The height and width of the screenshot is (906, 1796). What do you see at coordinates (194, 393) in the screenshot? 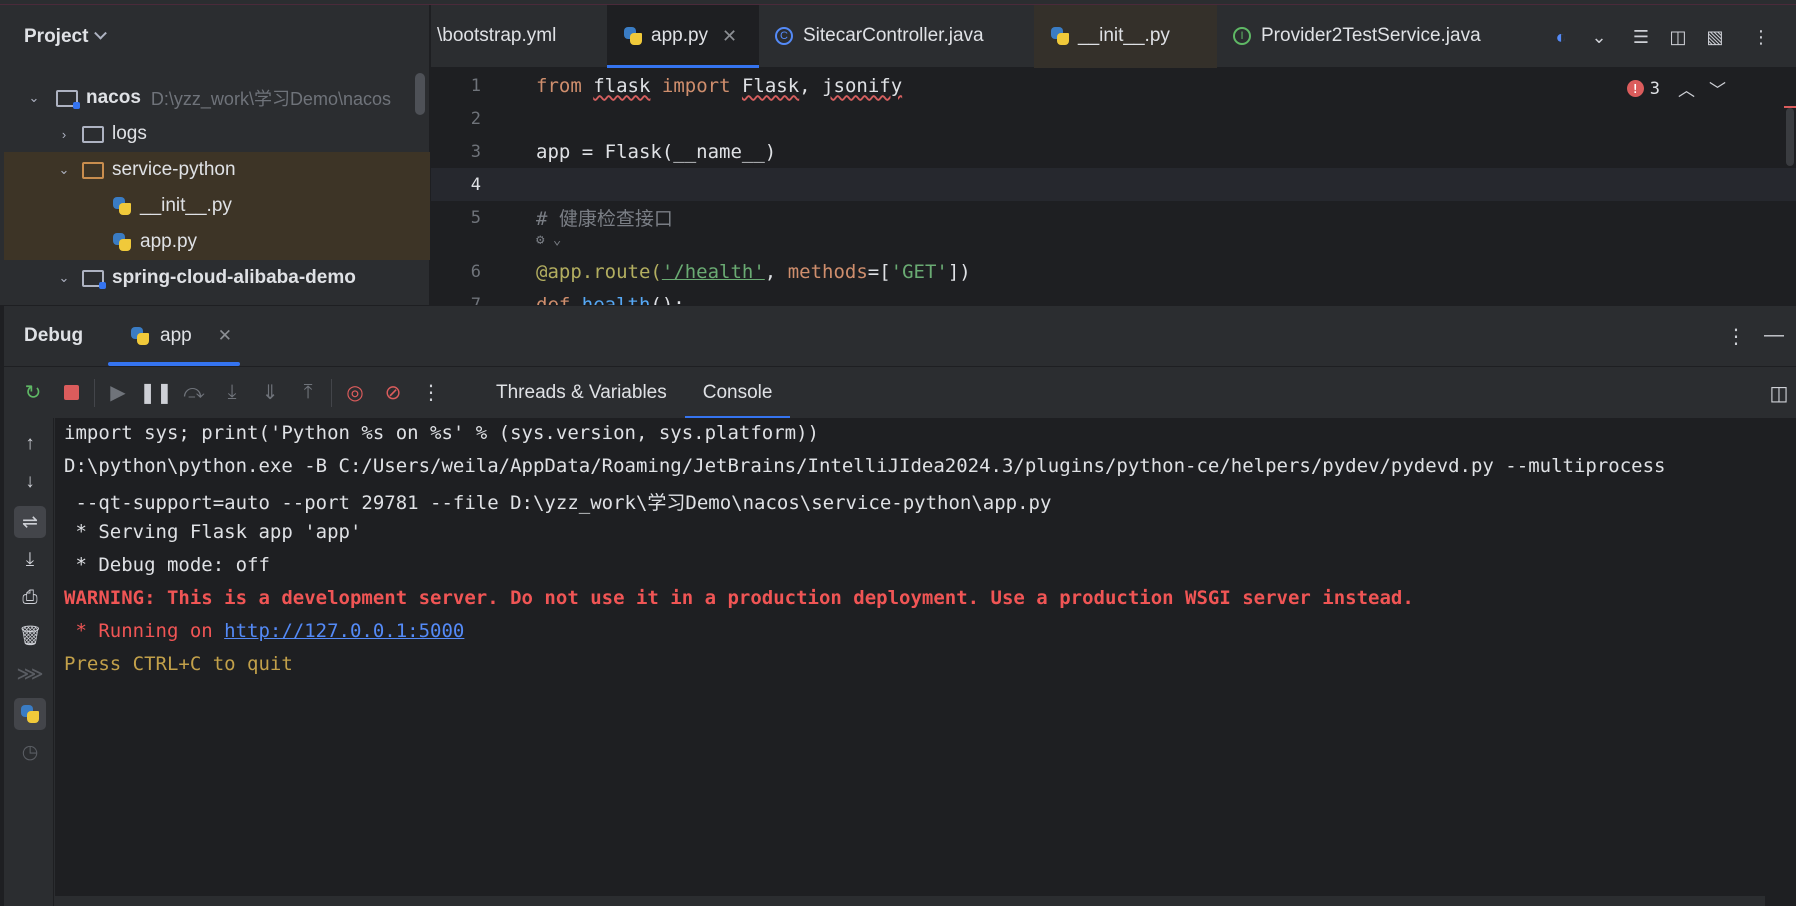
I see `step-over-icon: ⤼` at bounding box center [194, 393].